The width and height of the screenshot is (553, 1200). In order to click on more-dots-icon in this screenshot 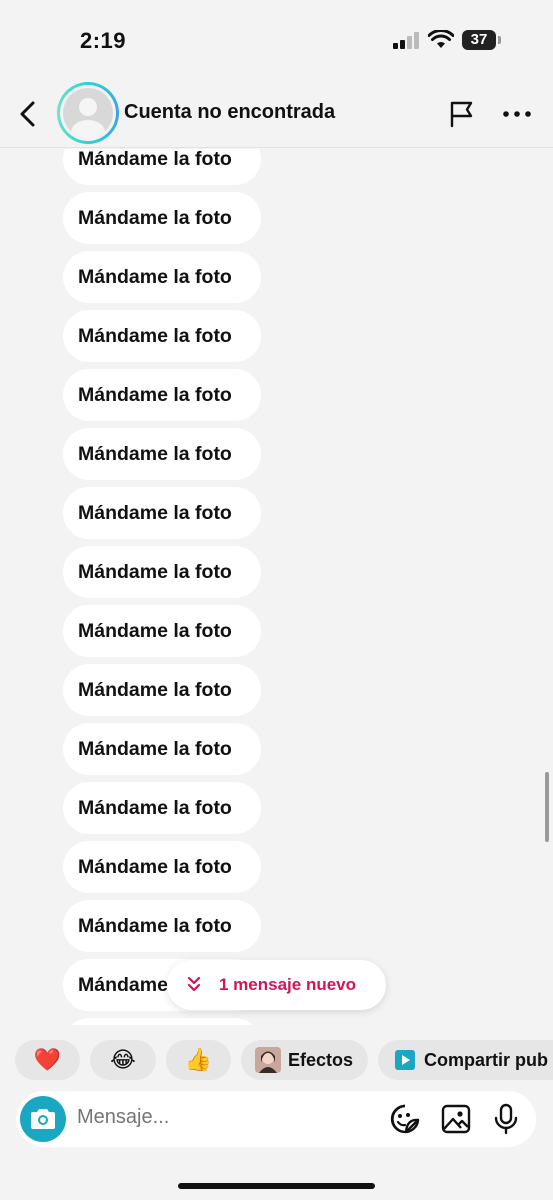, I will do `click(517, 114)`.